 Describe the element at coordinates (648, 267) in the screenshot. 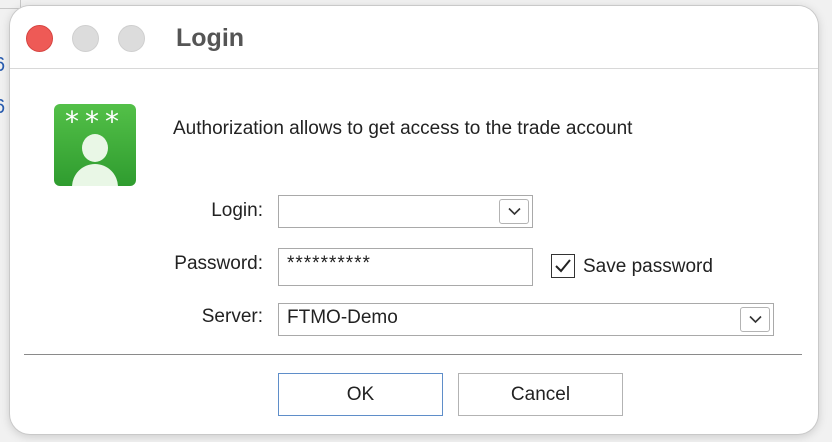

I see `save-password-label: Save password` at that location.